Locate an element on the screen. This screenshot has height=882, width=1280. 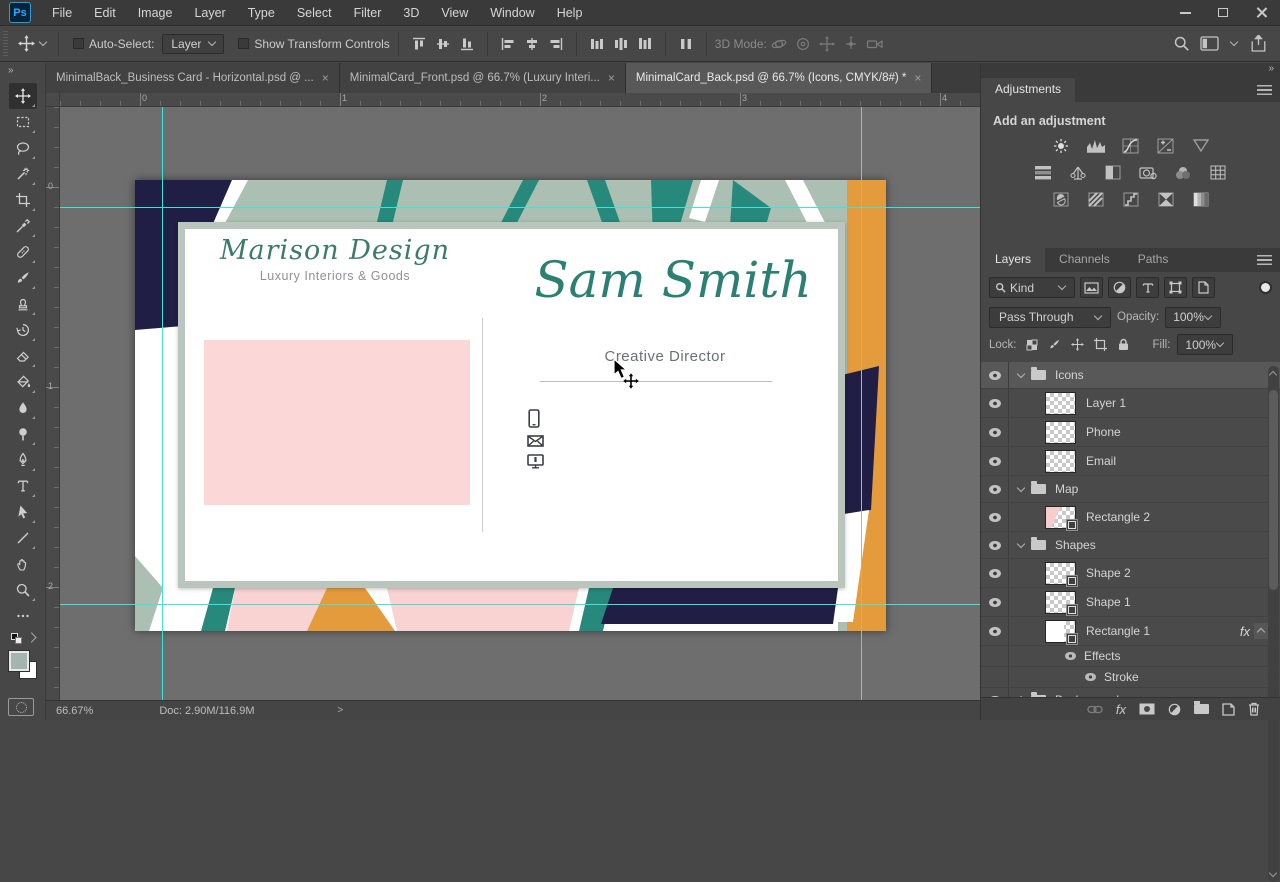
menu-image: Image is located at coordinates (155, 13).